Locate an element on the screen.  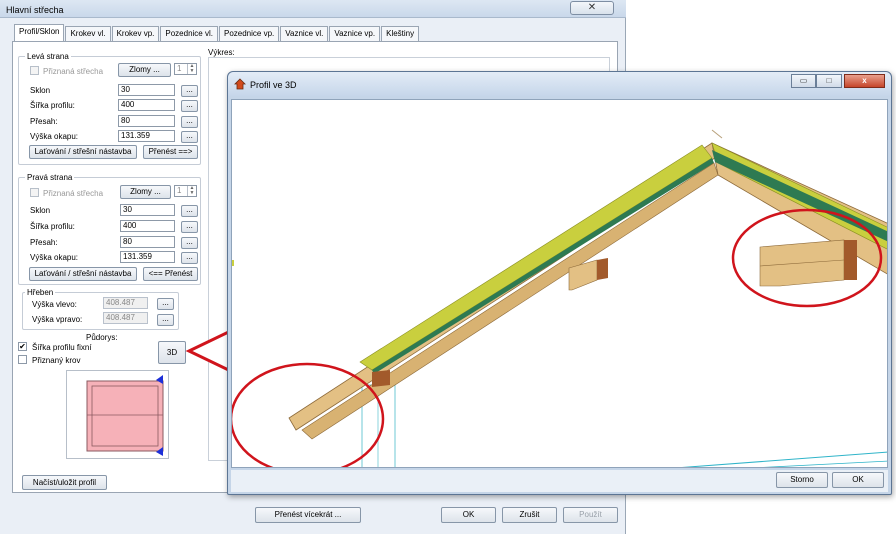
right-fitted-roof-checkbox is located at coordinates (34, 192).